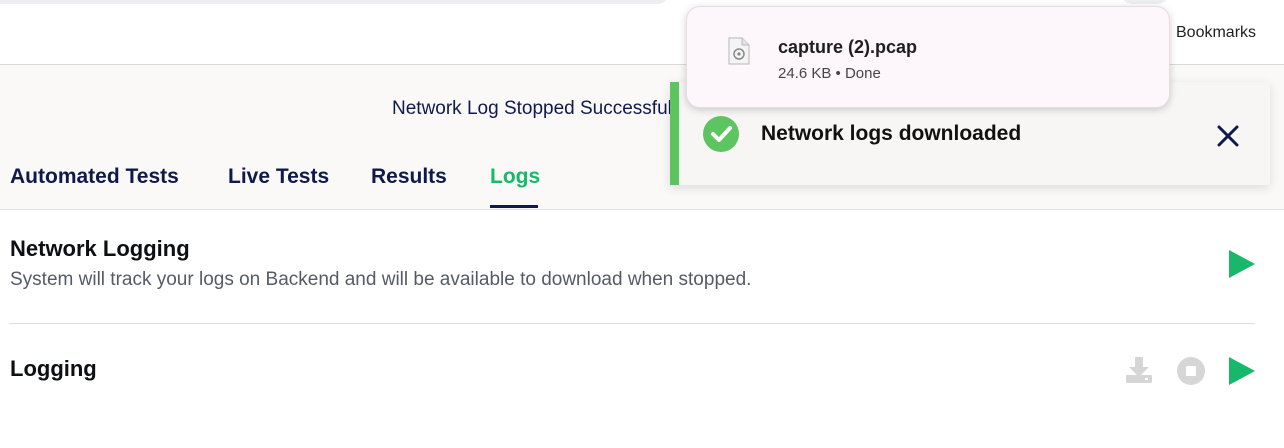 The width and height of the screenshot is (1284, 448). I want to click on network-logging-title: Network Logging, so click(100, 248).